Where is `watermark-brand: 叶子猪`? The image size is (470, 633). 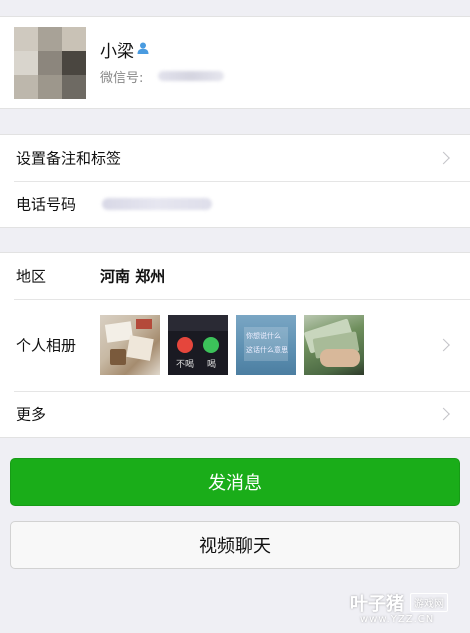 watermark-brand: 叶子猪 is located at coordinates (377, 604).